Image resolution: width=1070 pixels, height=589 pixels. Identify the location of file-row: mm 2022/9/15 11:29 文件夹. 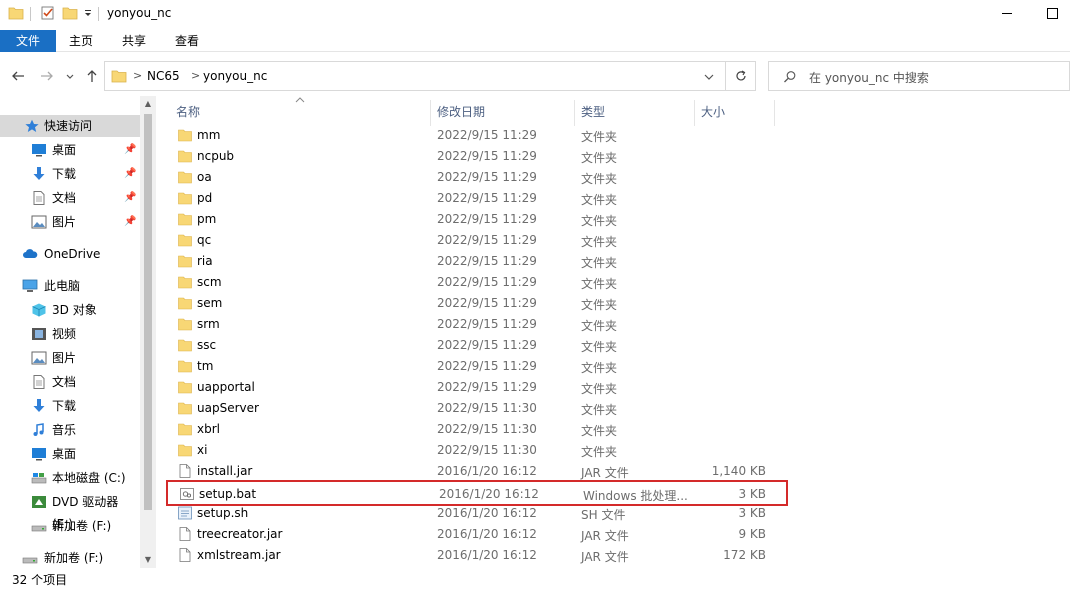
(476, 135).